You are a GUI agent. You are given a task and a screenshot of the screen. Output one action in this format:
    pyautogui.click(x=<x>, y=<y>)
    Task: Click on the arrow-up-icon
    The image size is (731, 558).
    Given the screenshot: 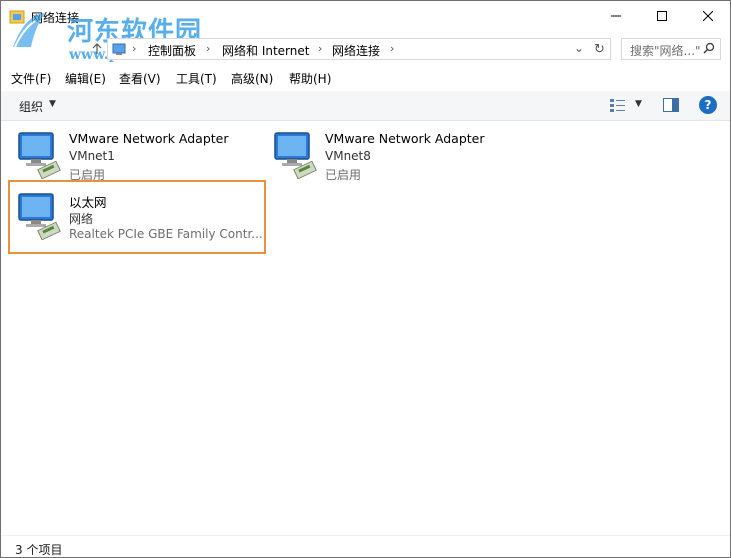 What is the action you would take?
    pyautogui.click(x=97, y=48)
    